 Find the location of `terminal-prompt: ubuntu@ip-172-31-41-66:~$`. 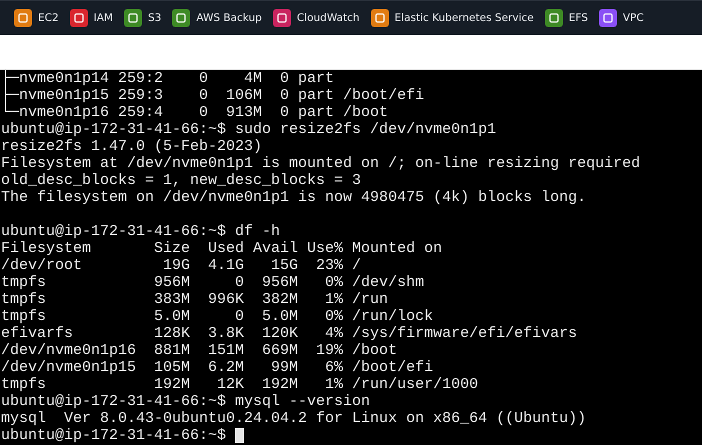

terminal-prompt: ubuntu@ip-172-31-41-66:~$ is located at coordinates (113, 435).